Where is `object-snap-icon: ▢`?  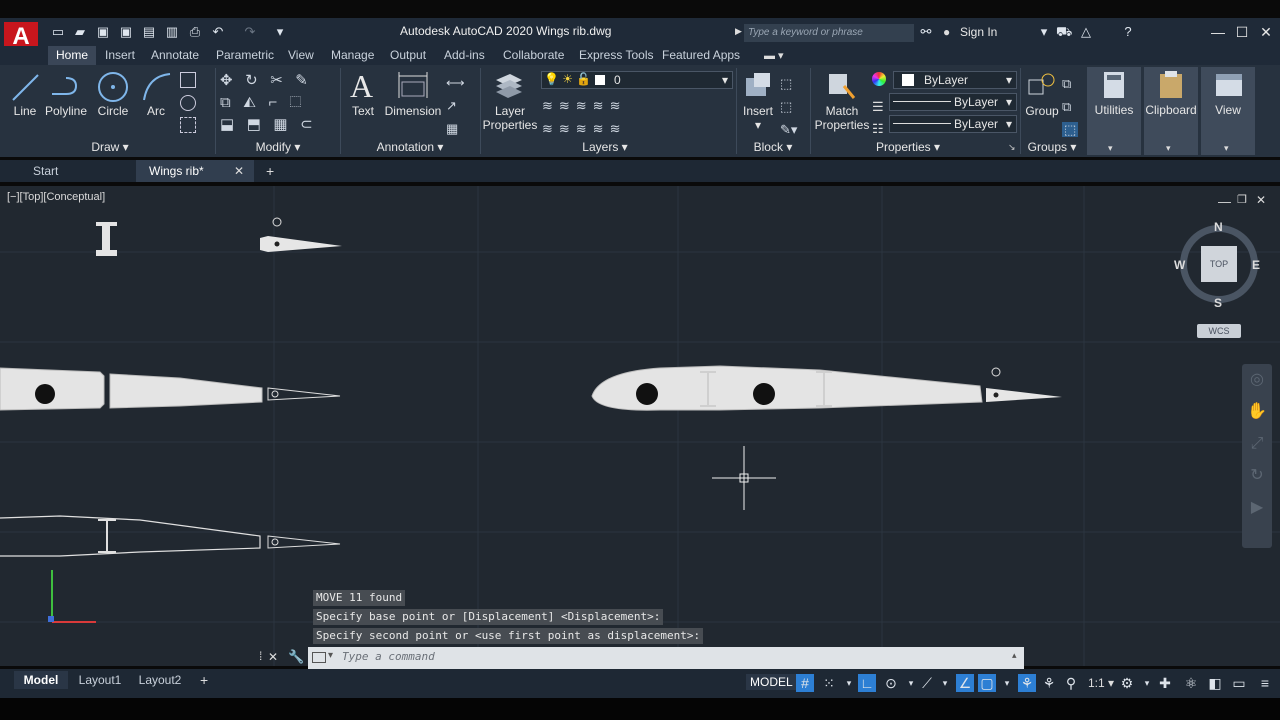 object-snap-icon: ▢ is located at coordinates (987, 683).